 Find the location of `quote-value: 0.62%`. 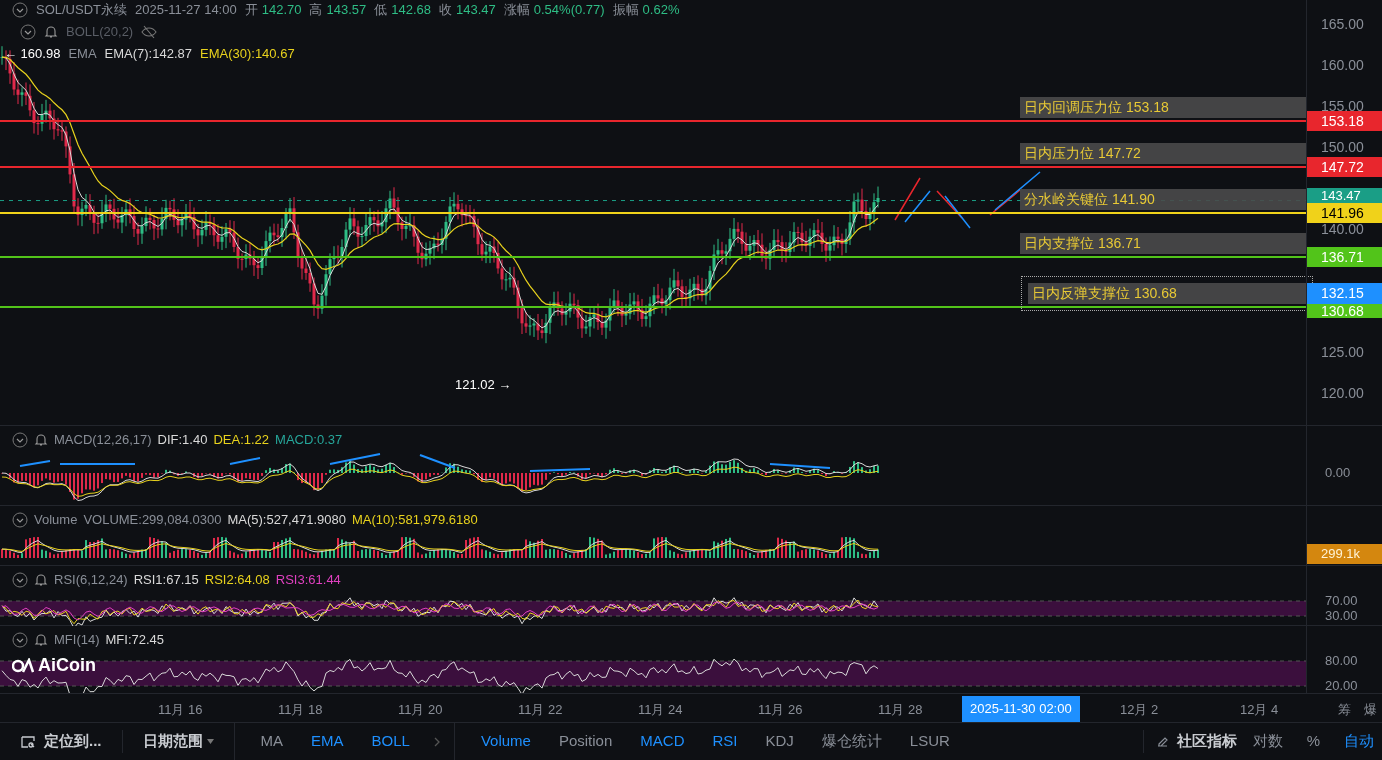

quote-value: 0.62% is located at coordinates (661, 10).